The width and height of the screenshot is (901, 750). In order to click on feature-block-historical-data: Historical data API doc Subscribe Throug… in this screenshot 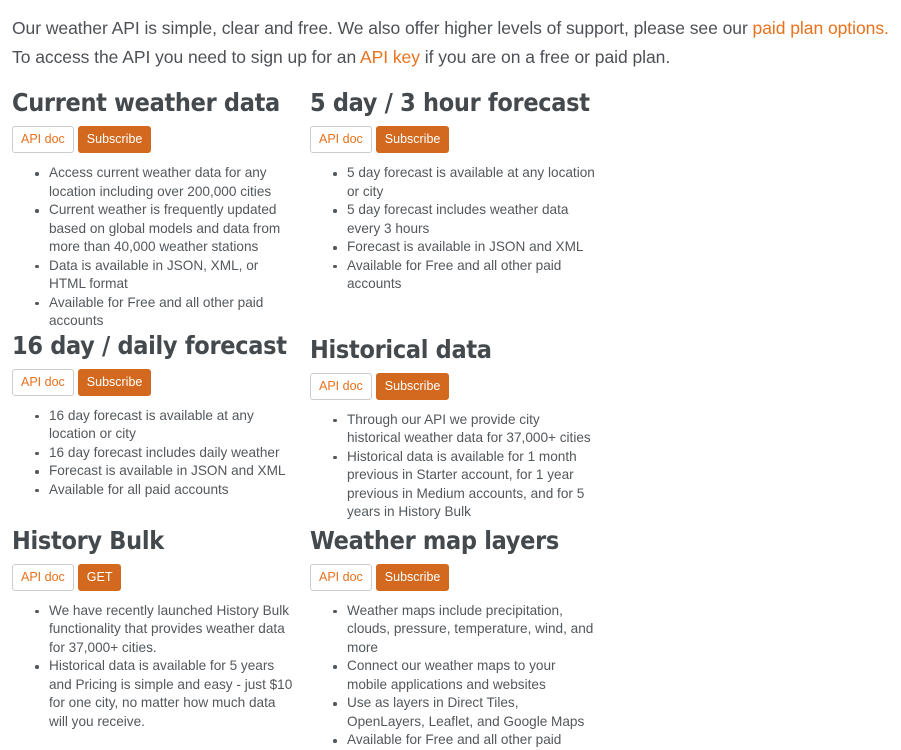, I will do `click(459, 428)`.